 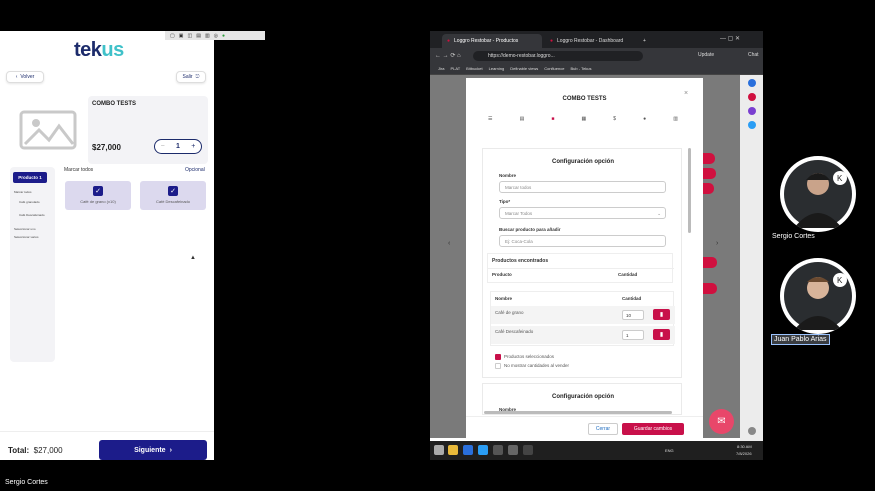 What do you see at coordinates (583, 335) in the screenshot?
I see `table-row: Café Descafeinado 1 ▮` at bounding box center [583, 335].